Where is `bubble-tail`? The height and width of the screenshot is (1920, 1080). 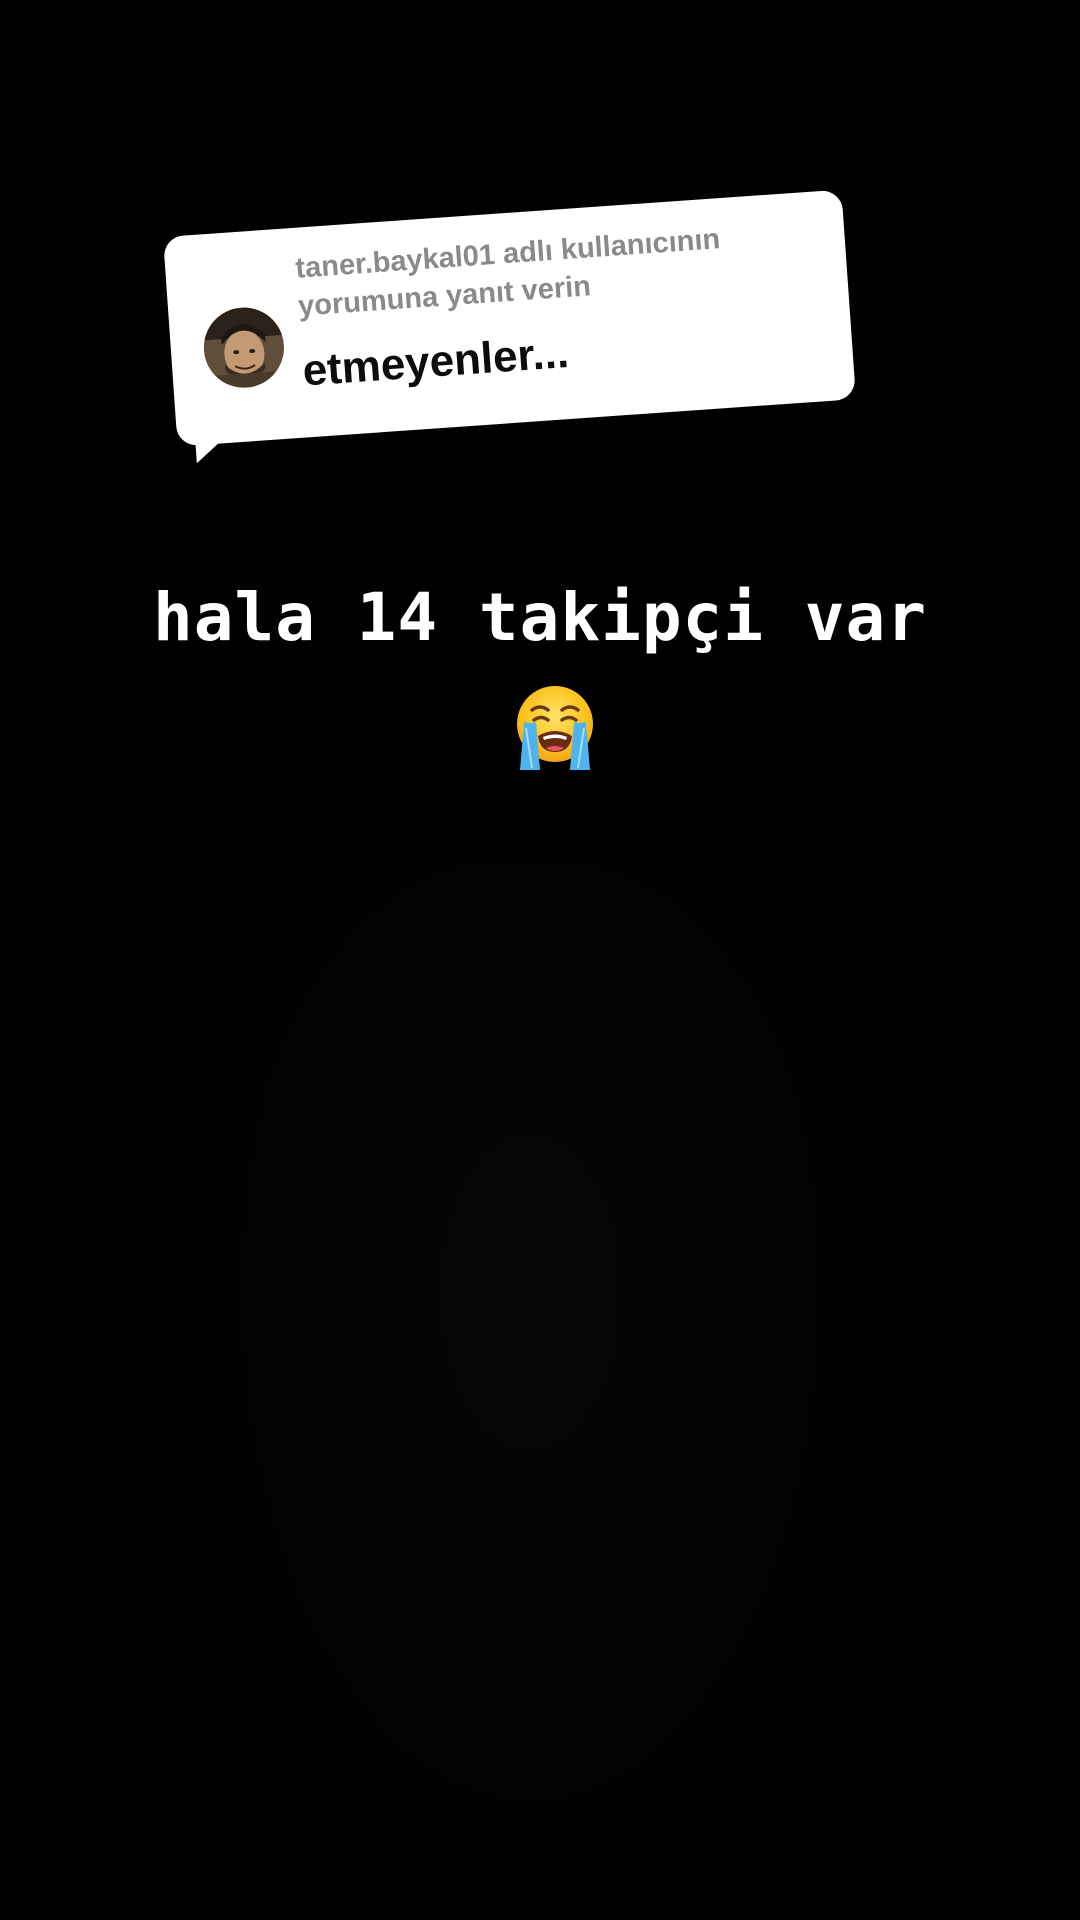
bubble-tail is located at coordinates (215, 446).